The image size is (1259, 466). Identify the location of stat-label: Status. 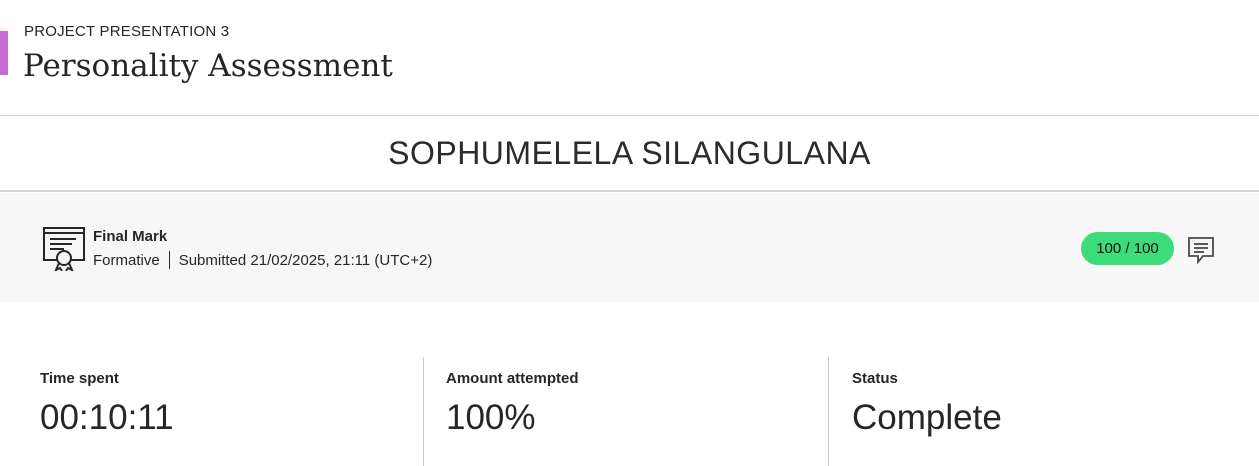
(875, 378).